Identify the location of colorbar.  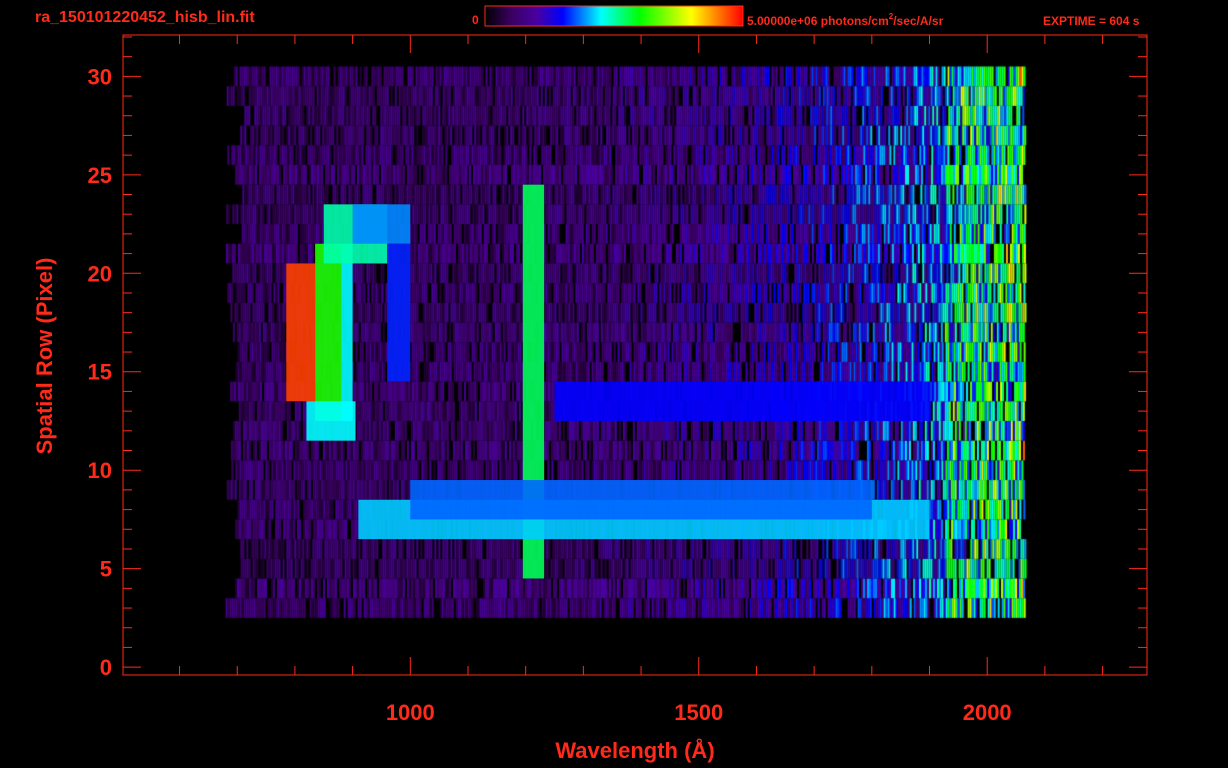
(614, 16).